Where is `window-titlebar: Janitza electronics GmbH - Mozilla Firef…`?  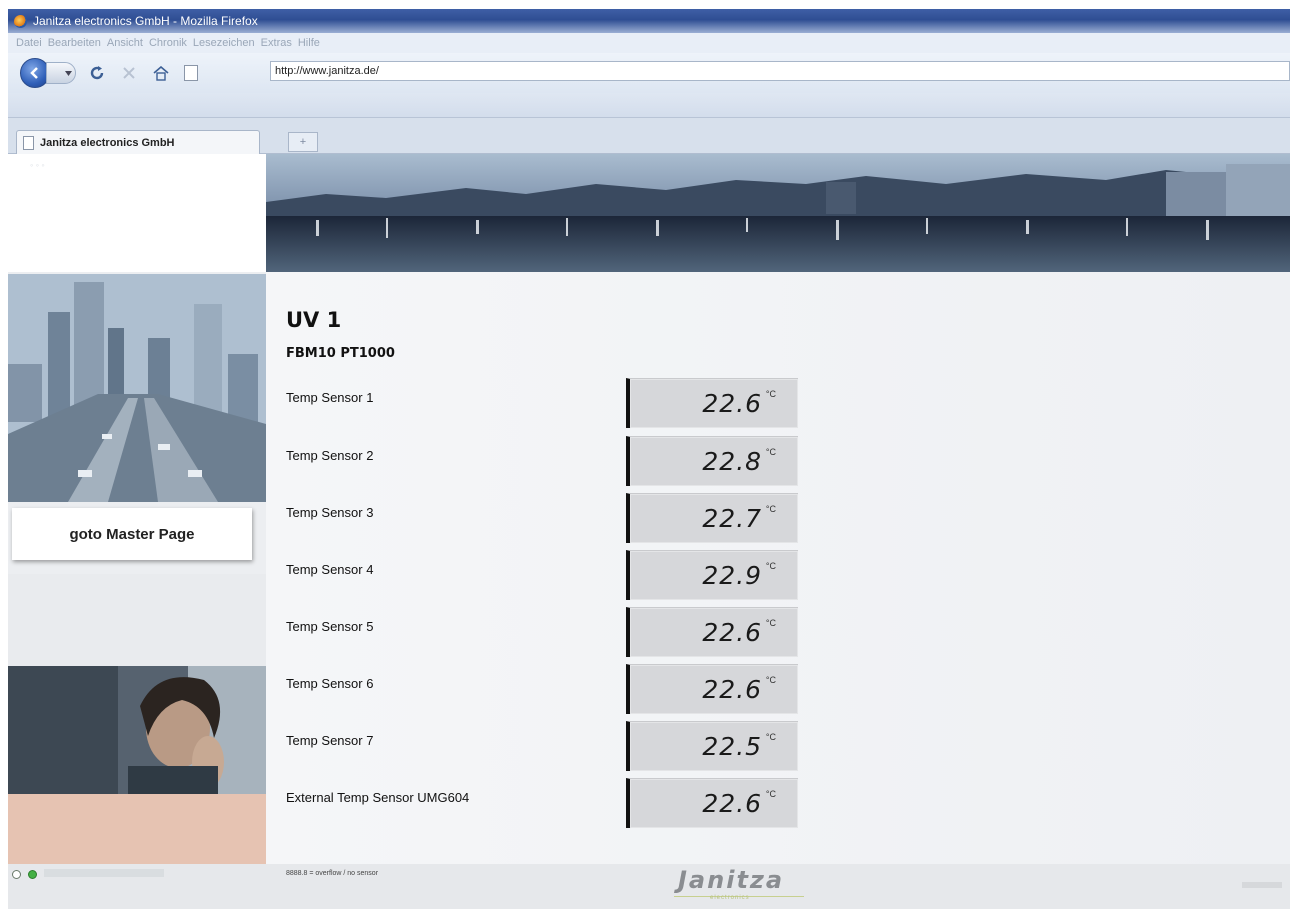
window-titlebar: Janitza electronics GmbH - Mozilla Firef… is located at coordinates (649, 21).